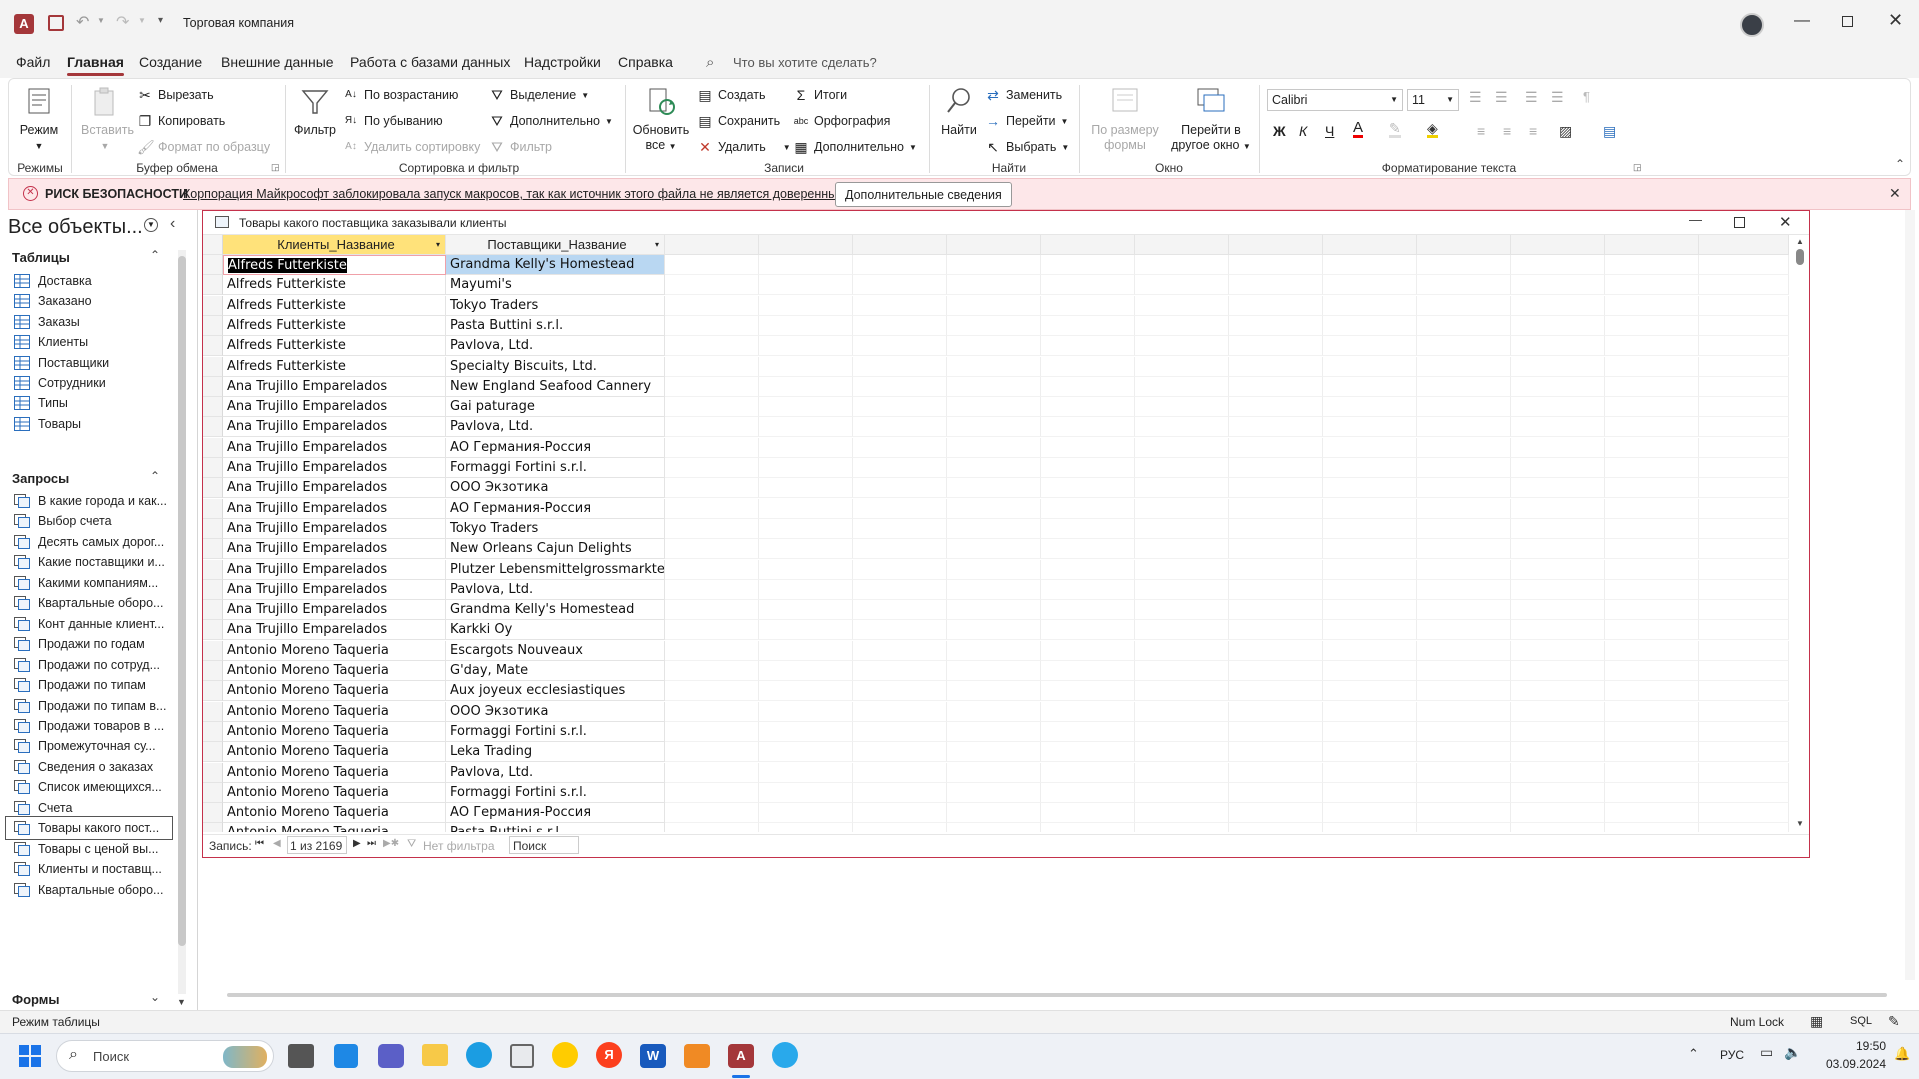 The width and height of the screenshot is (1919, 1079). I want to click on cell-supplier: АО Германия-Россия, so click(555, 447).